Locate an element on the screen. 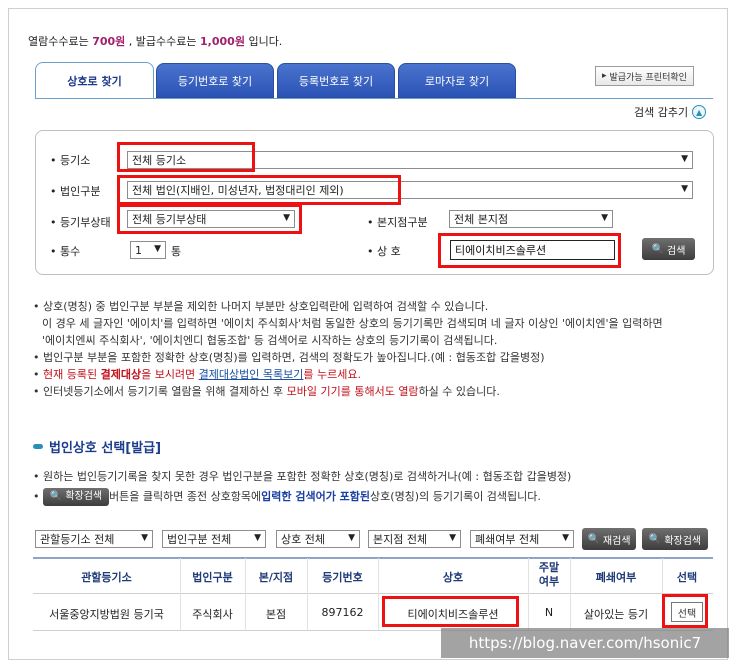 The width and height of the screenshot is (738, 667). highlight-select is located at coordinates (685, 611).